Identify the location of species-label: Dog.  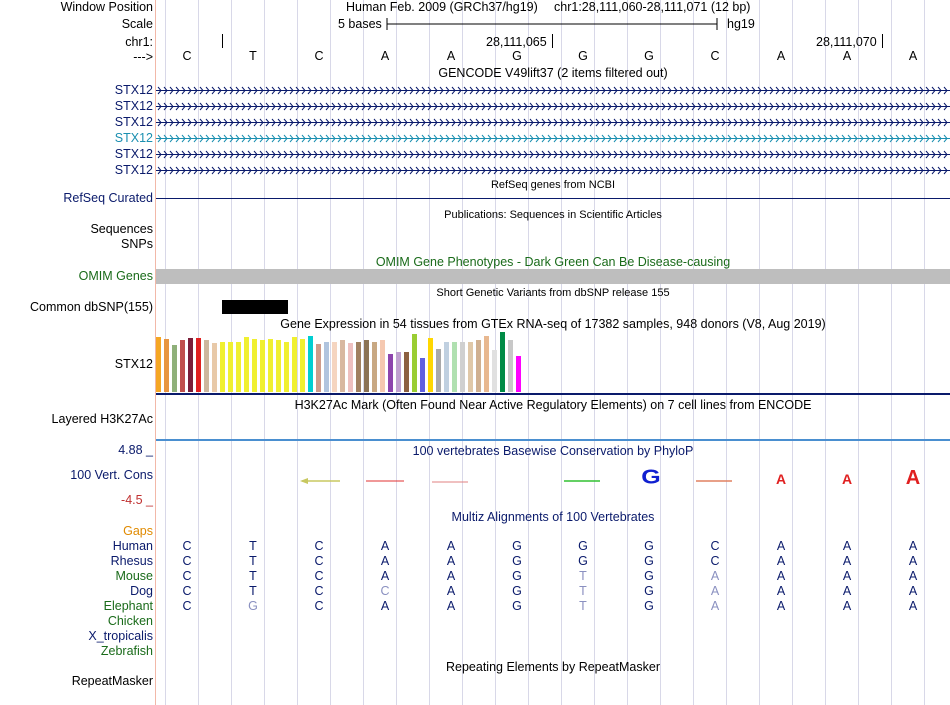
(141, 591).